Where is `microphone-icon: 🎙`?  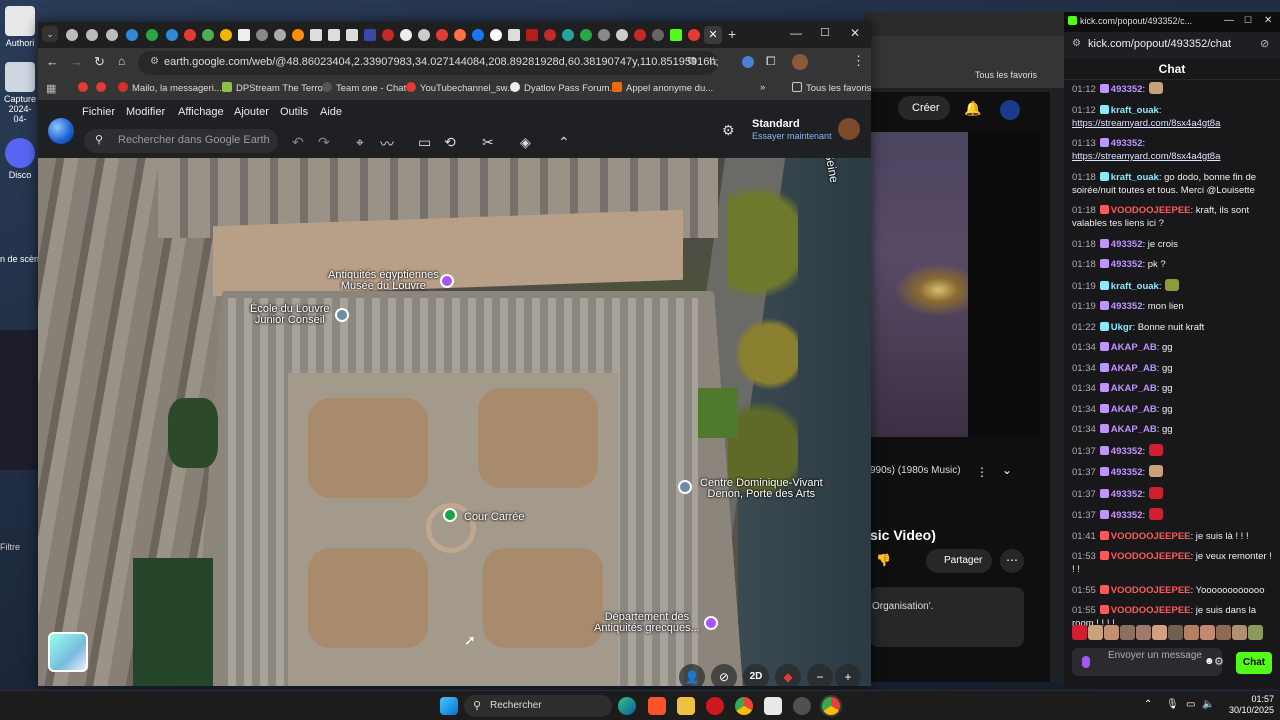 microphone-icon: 🎙 is located at coordinates (1172, 704).